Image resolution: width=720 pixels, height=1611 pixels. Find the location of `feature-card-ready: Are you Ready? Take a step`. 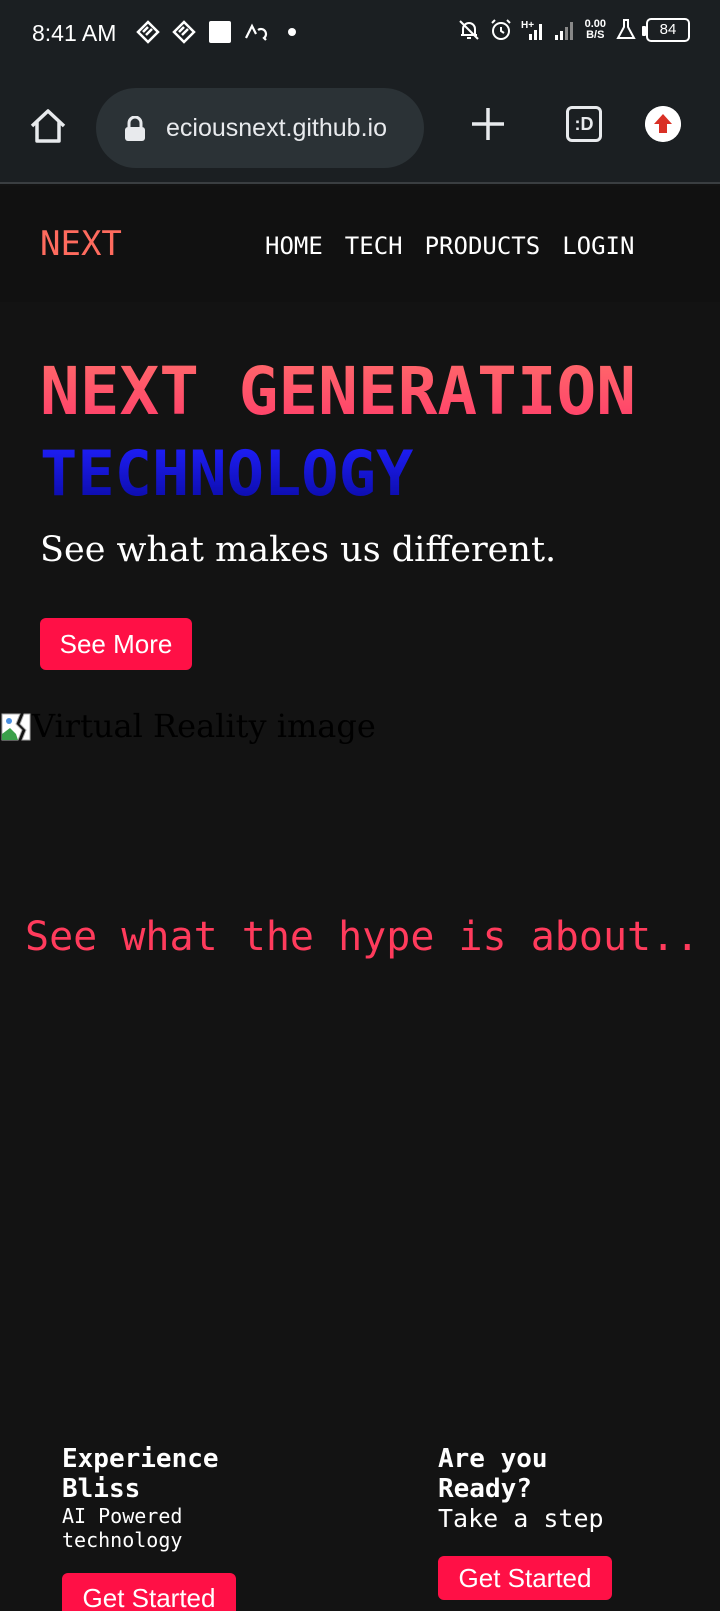

feature-card-ready: Are you Ready? Take a step is located at coordinates (553, 1489).